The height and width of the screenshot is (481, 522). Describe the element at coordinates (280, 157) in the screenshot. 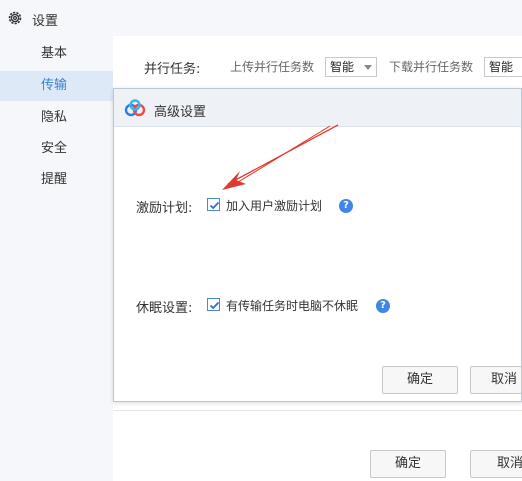

I see `annotation-arrow-icon` at that location.